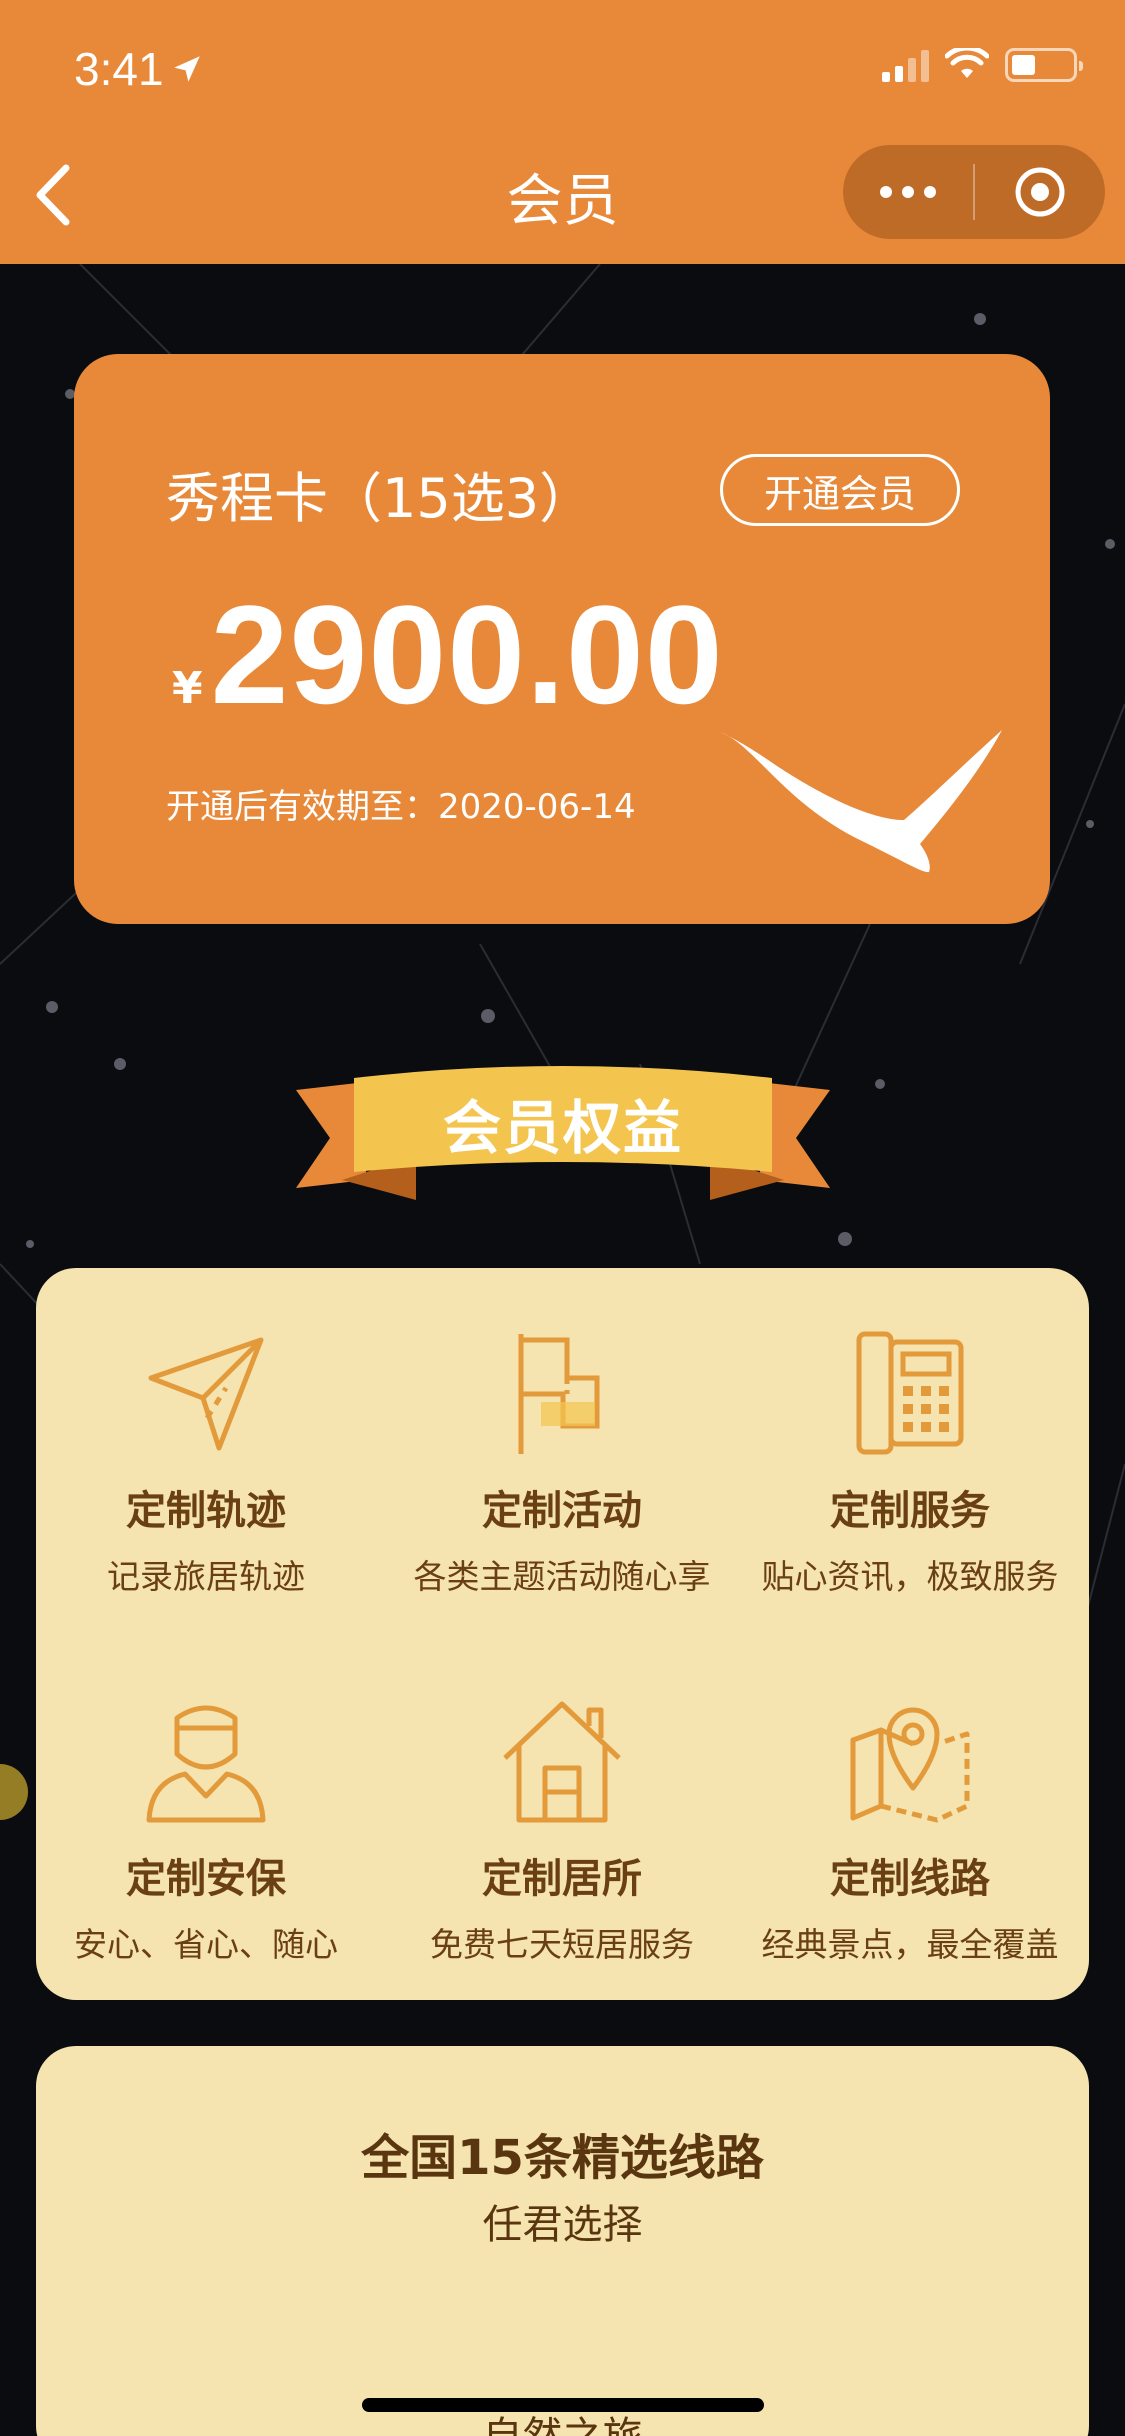  What do you see at coordinates (206, 1764) in the screenshot?
I see `security-person-icon` at bounding box center [206, 1764].